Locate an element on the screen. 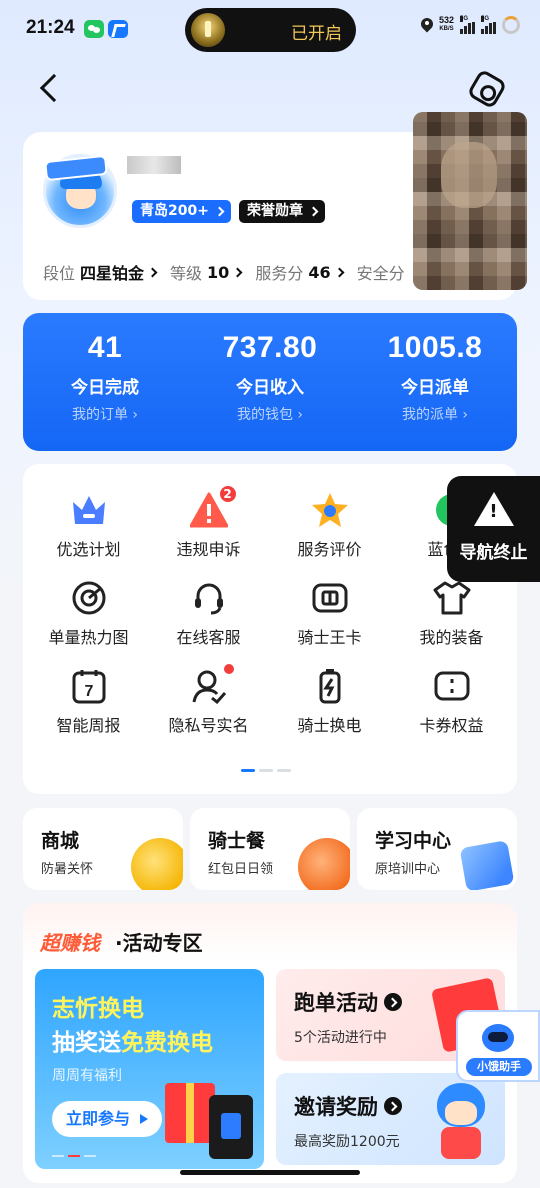 This screenshot has height=1188, width=540. tile-title: 邀请奖励 is located at coordinates (348, 1106).